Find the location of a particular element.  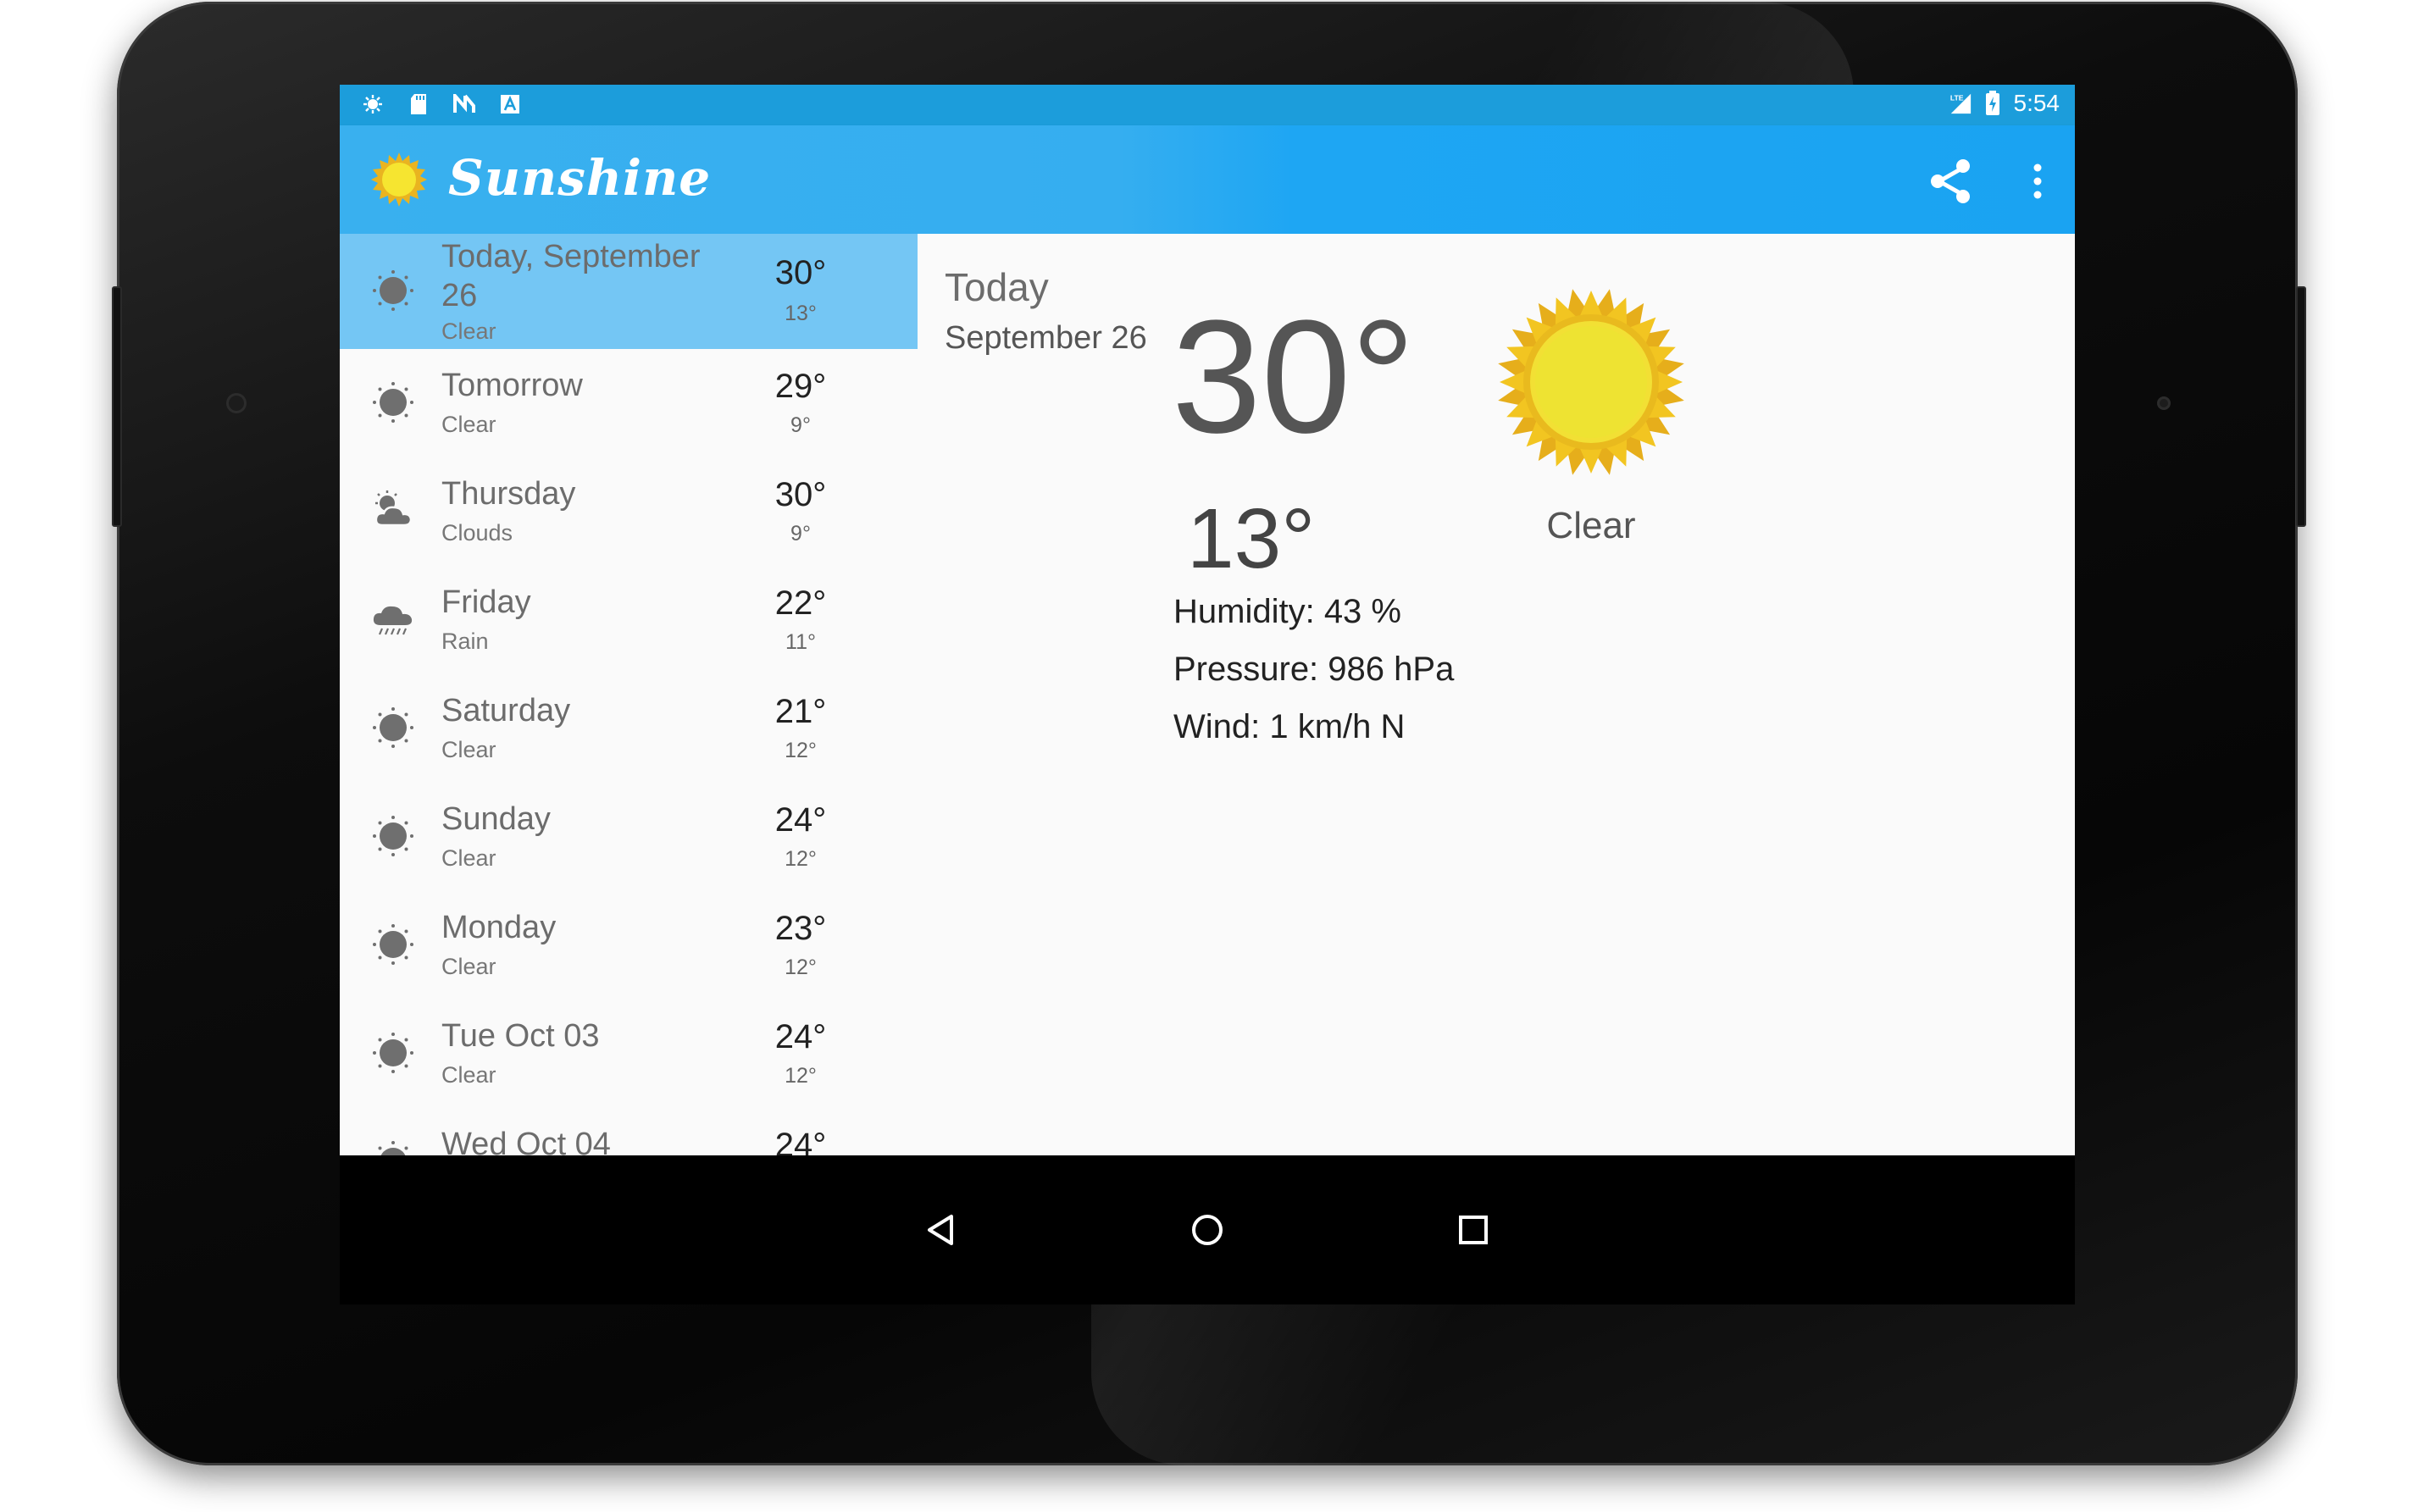

detail-day: Today is located at coordinates (997, 287).